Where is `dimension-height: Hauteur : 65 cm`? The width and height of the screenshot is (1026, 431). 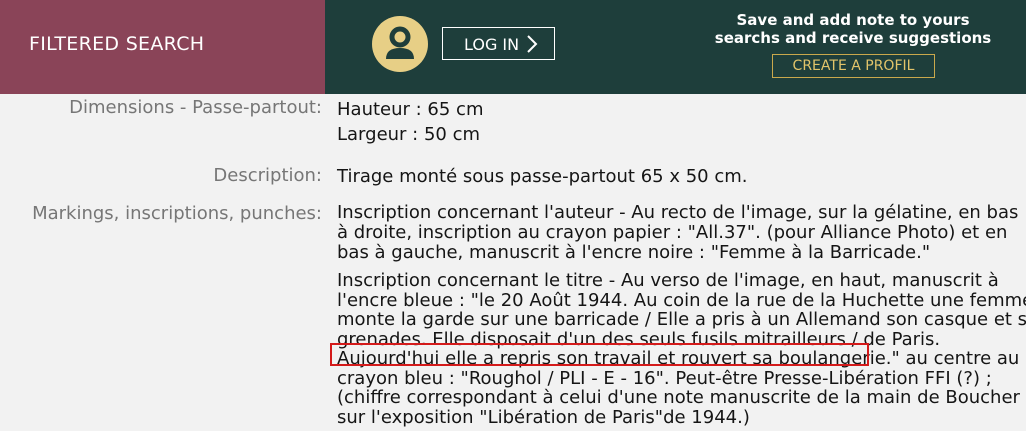 dimension-height: Hauteur : 65 cm is located at coordinates (410, 109).